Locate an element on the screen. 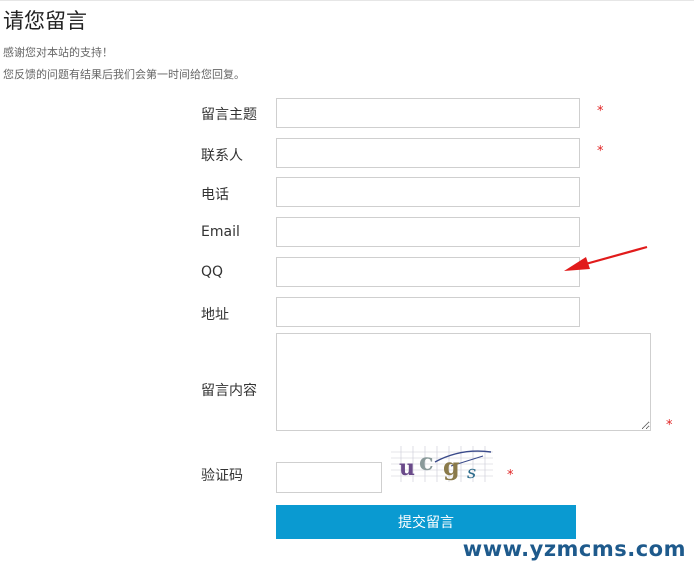 This screenshot has width=694, height=566. contact-input is located at coordinates (428, 153).